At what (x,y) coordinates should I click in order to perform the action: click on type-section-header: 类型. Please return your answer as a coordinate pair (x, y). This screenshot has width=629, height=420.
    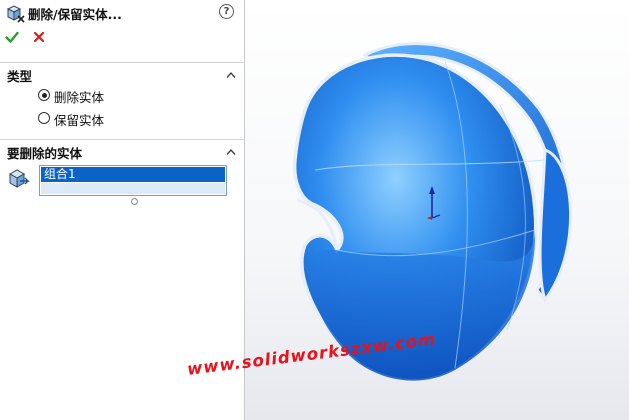
    Looking at the image, I should click on (122, 73).